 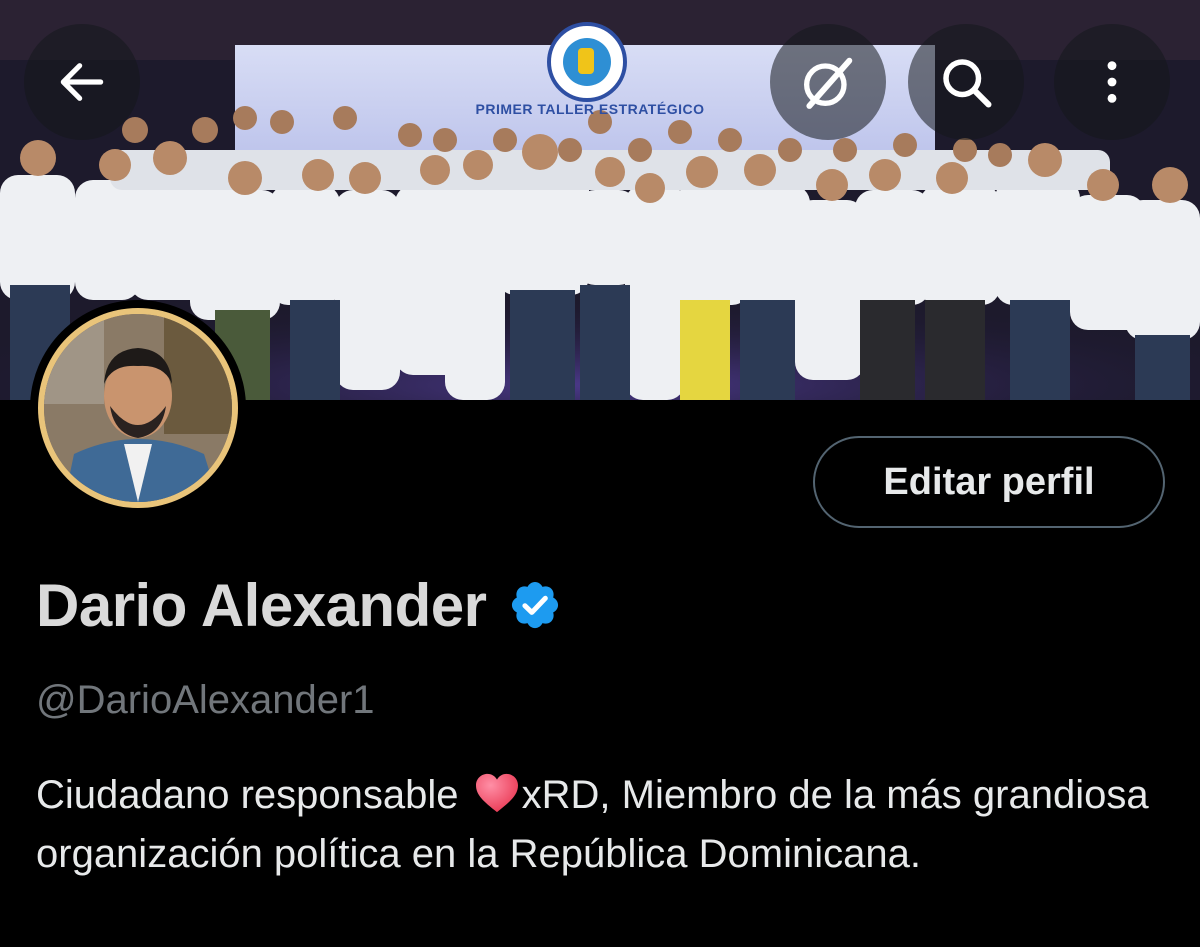 I want to click on heart-icon, so click(x=496, y=793).